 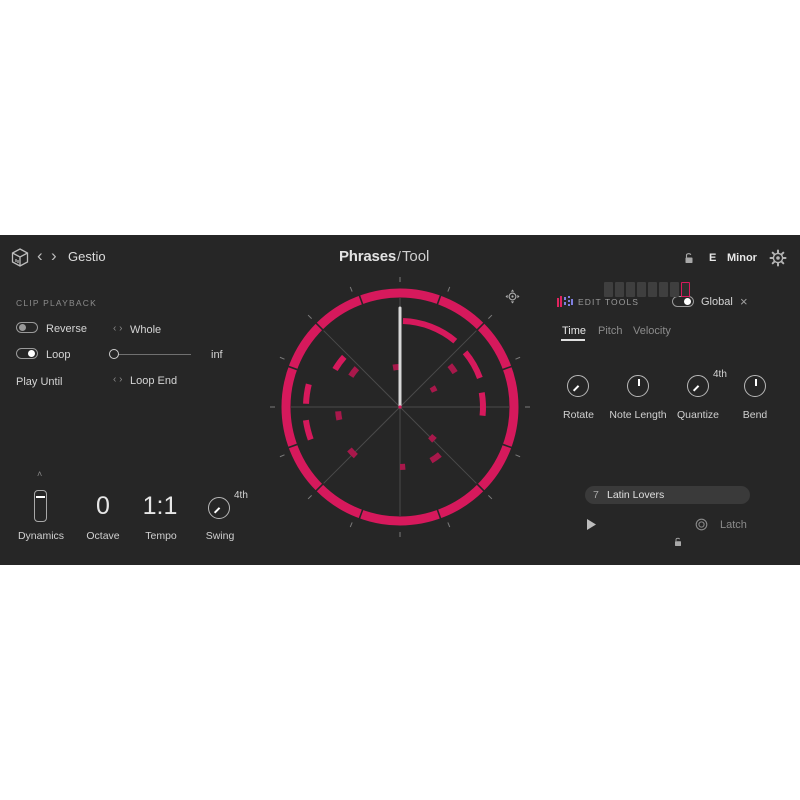 What do you see at coordinates (20, 257) in the screenshot?
I see `app-logo-icon` at bounding box center [20, 257].